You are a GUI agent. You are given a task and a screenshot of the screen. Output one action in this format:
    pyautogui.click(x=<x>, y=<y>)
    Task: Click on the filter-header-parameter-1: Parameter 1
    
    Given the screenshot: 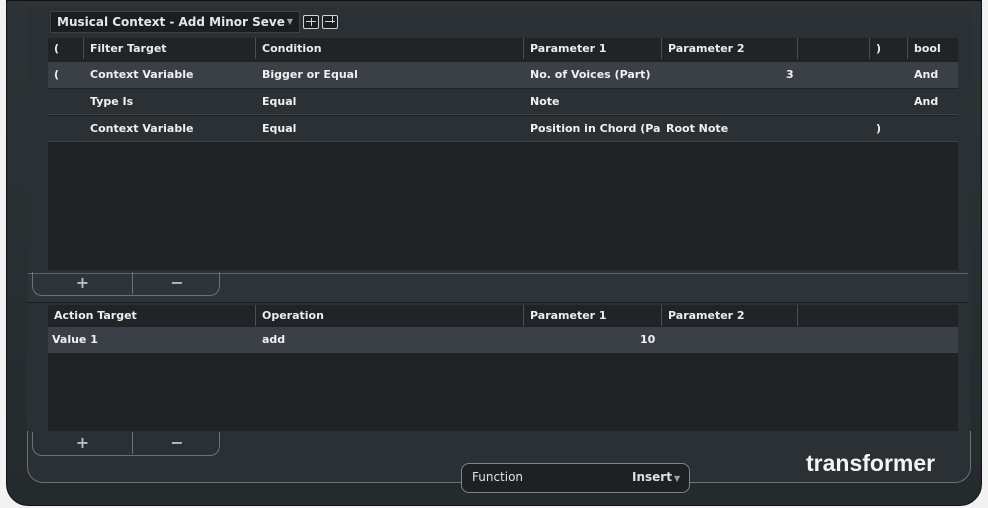 What is the action you would take?
    pyautogui.click(x=593, y=48)
    